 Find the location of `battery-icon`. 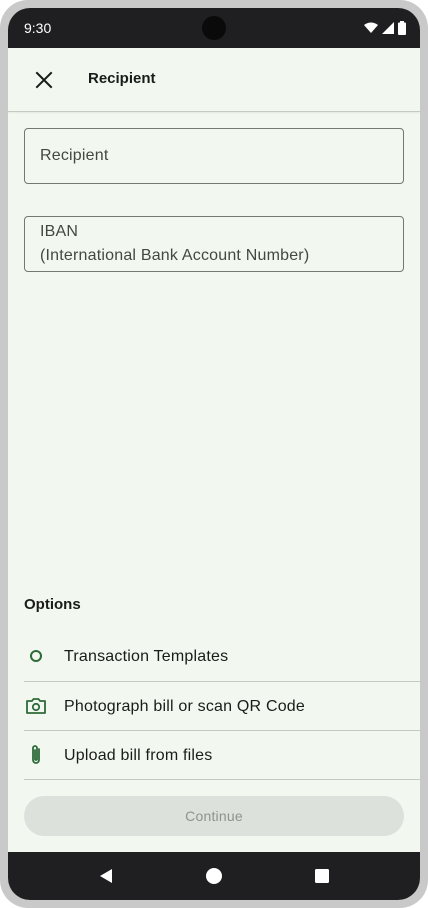

battery-icon is located at coordinates (402, 28).